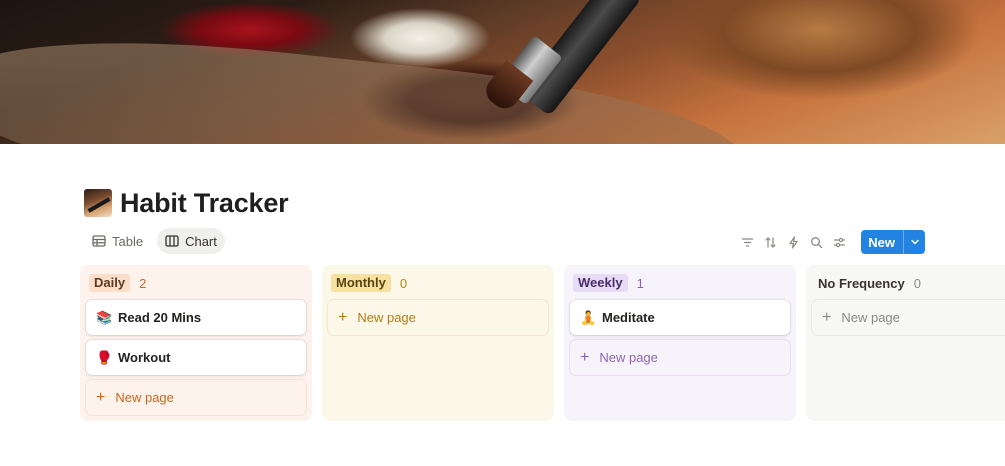 This screenshot has width=1005, height=466. What do you see at coordinates (104, 317) in the screenshot?
I see `books-icon: 📚` at bounding box center [104, 317].